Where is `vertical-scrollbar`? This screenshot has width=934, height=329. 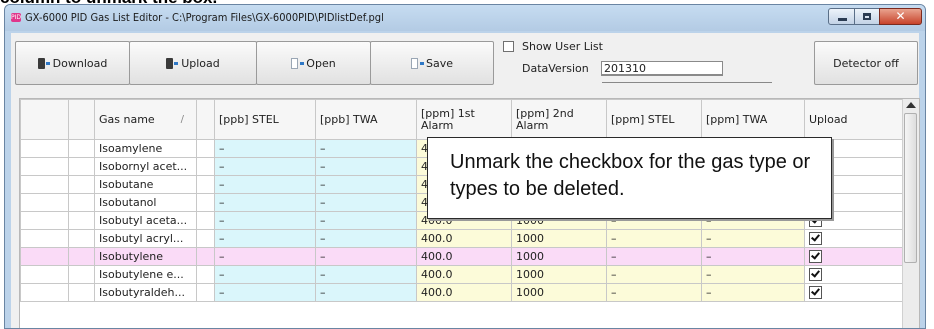 vertical-scrollbar is located at coordinates (910, 213).